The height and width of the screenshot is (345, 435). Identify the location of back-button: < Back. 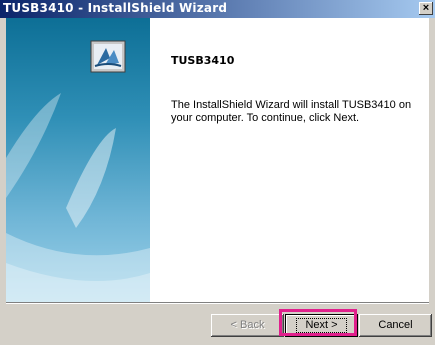
(247, 325).